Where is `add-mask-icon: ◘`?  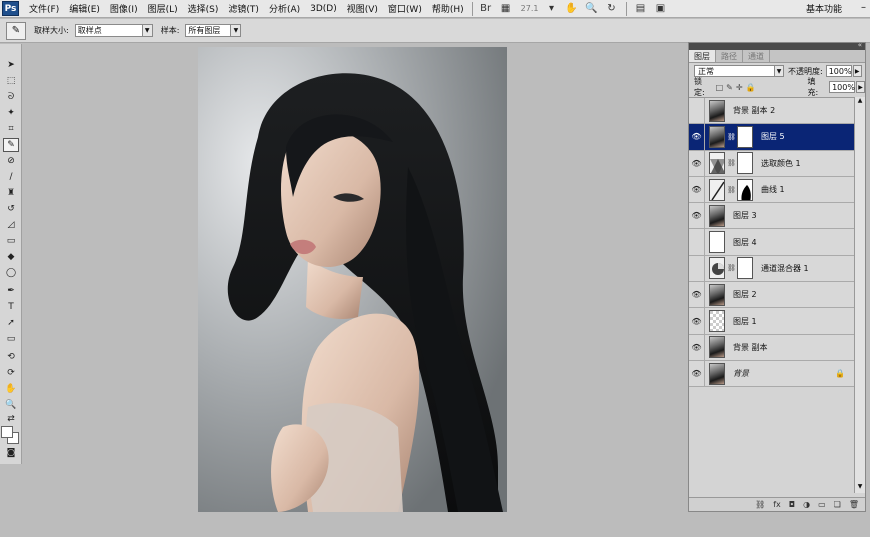 add-mask-icon: ◘ is located at coordinates (792, 504).